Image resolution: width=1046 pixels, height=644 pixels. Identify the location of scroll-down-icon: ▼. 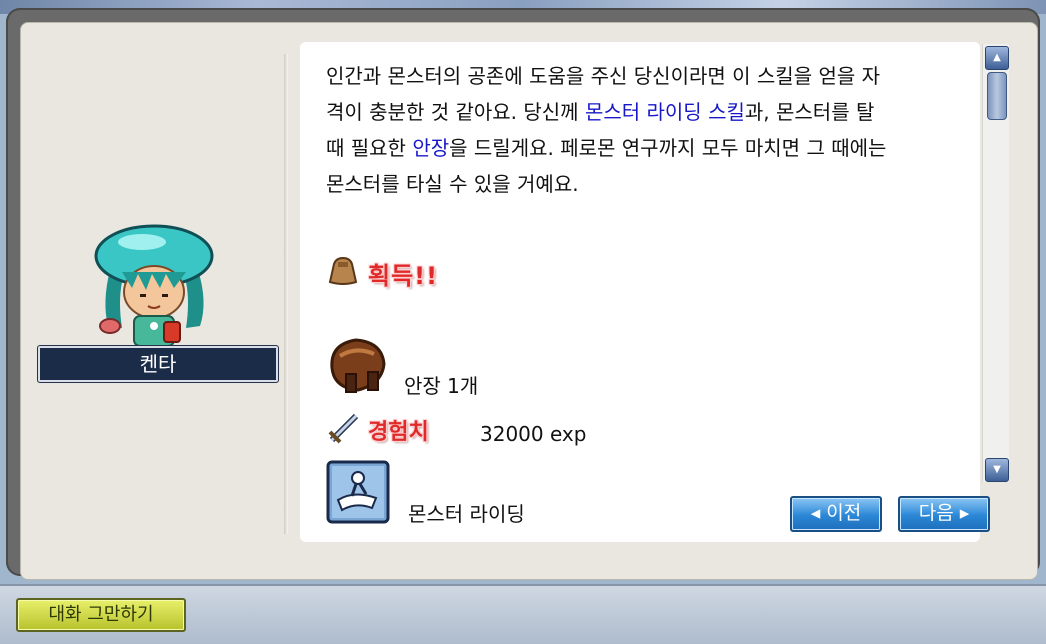
(997, 470).